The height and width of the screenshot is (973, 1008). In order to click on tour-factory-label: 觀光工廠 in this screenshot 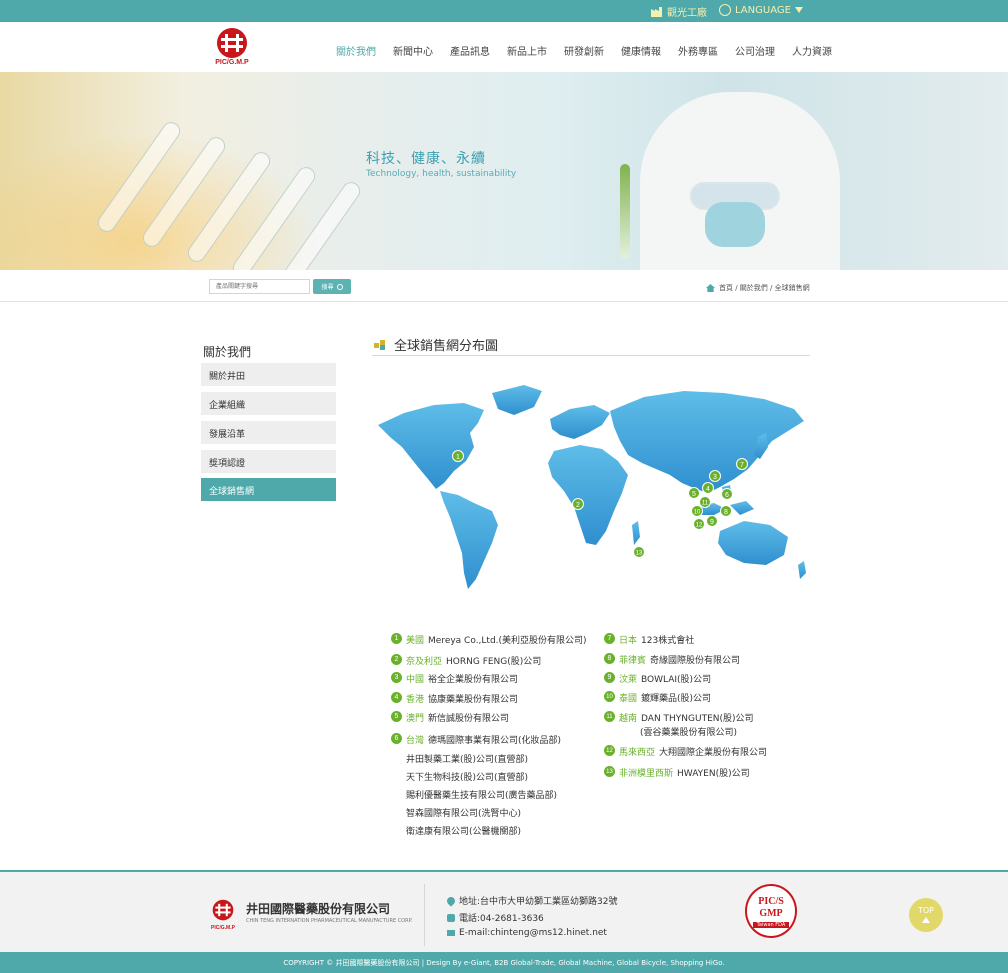, I will do `click(687, 13)`.